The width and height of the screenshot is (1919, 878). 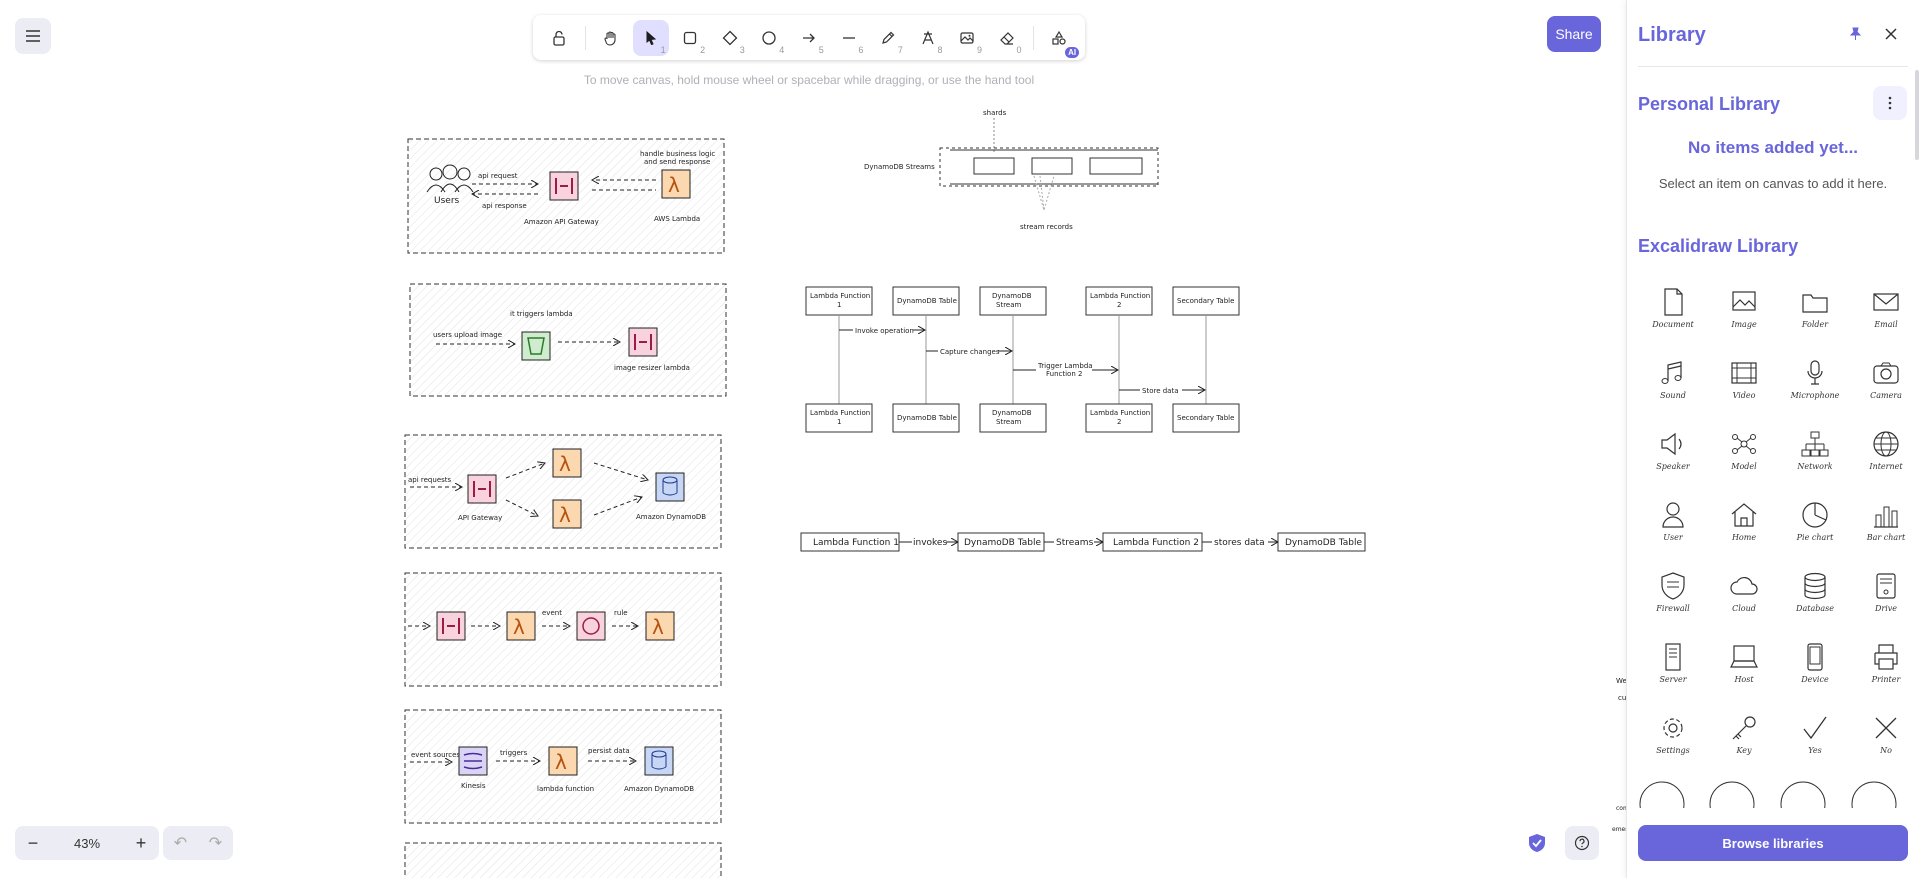 What do you see at coordinates (1885, 453) in the screenshot?
I see `library-item-internet: Internet` at bounding box center [1885, 453].